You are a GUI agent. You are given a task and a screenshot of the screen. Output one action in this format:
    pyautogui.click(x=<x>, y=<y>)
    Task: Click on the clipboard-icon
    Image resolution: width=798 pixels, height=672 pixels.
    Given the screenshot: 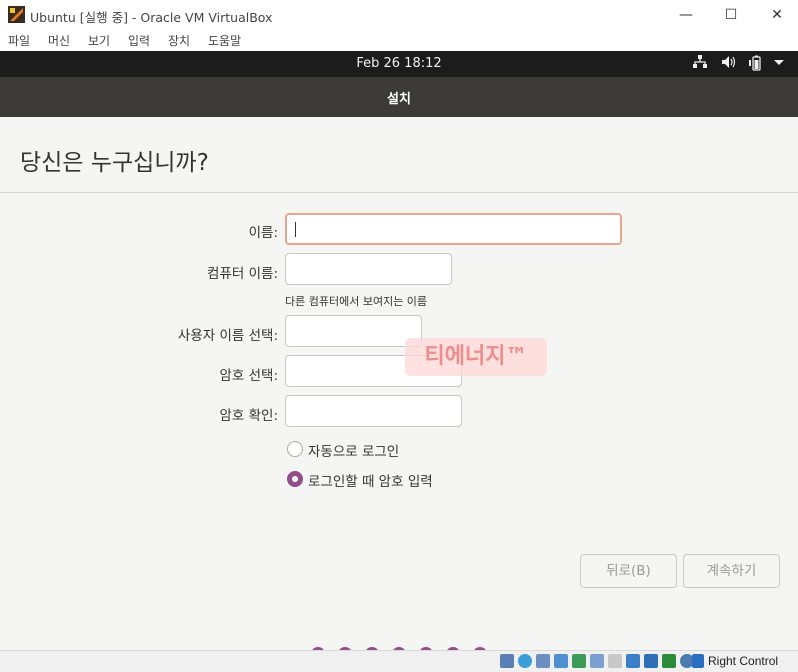 What is the action you would take?
    pyautogui.click(x=651, y=661)
    